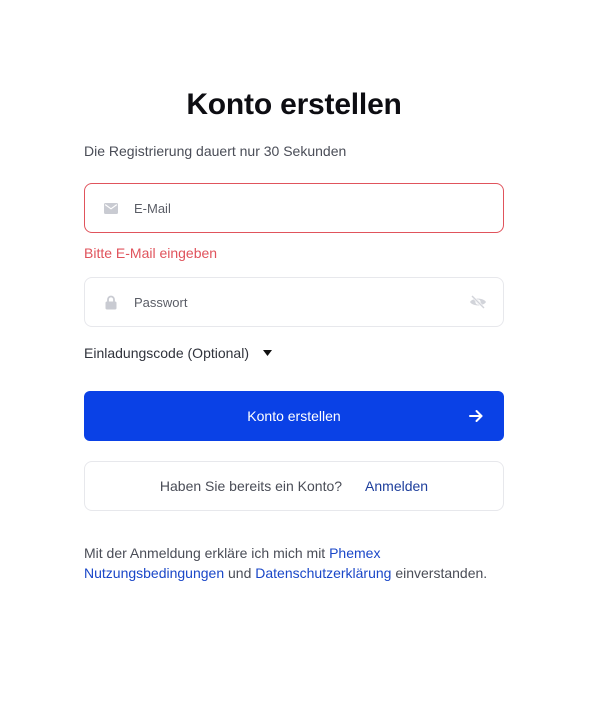  I want to click on password-input, so click(301, 302).